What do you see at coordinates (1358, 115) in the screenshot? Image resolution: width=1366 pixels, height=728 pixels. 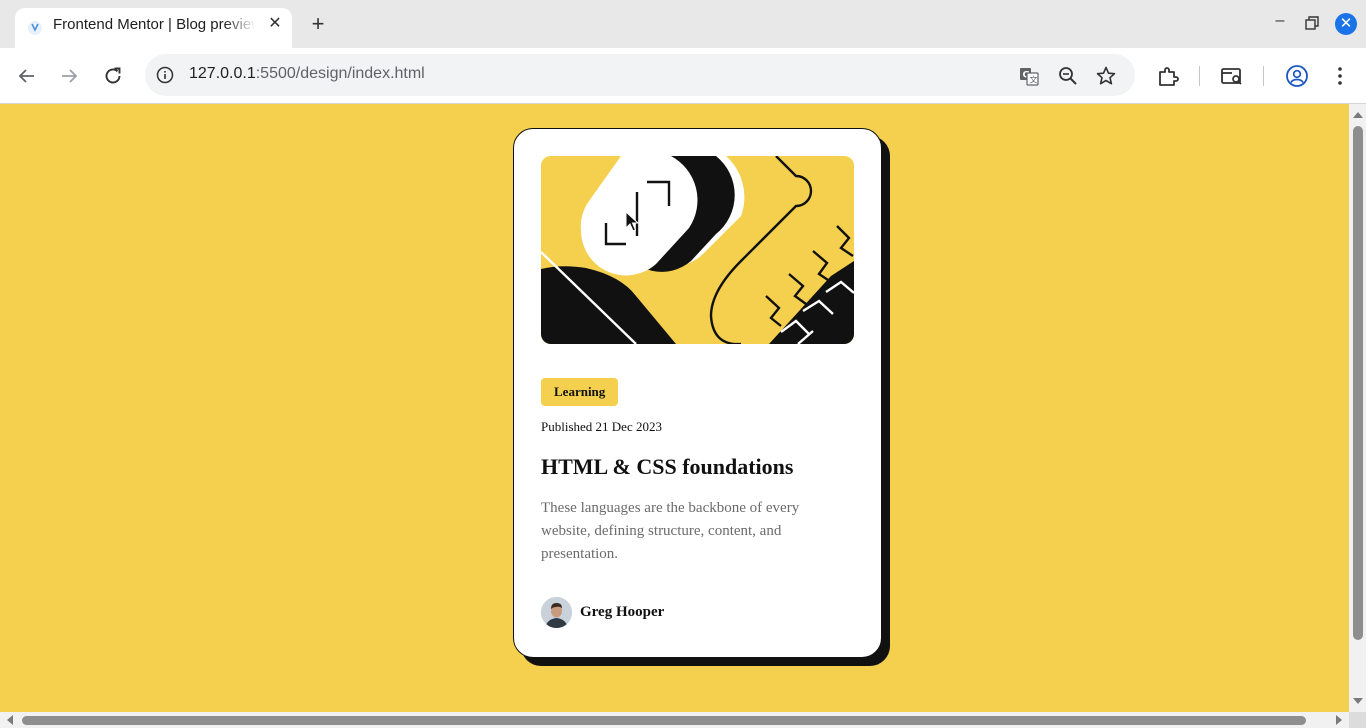 I see `scroll-up-arrow-icon` at bounding box center [1358, 115].